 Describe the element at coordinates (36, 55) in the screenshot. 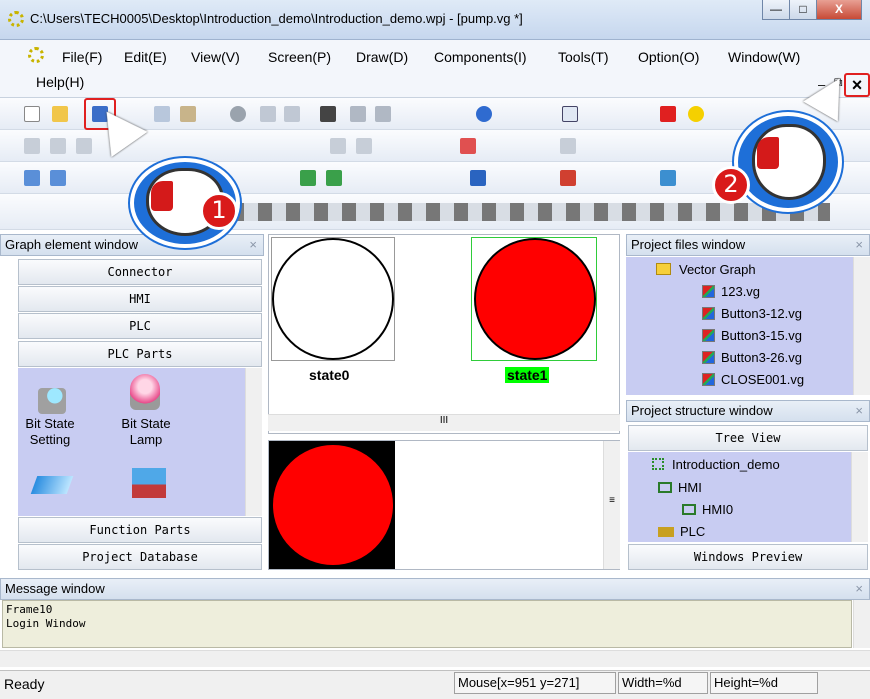

I see `menu-app-icon` at that location.